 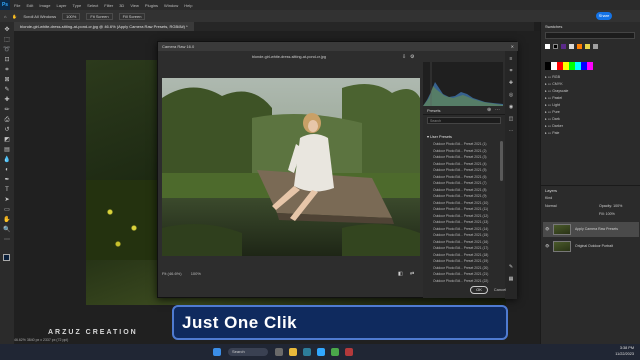 What do you see at coordinates (7, 150) in the screenshot?
I see `gradient-tool-icon: ▤` at bounding box center [7, 150].